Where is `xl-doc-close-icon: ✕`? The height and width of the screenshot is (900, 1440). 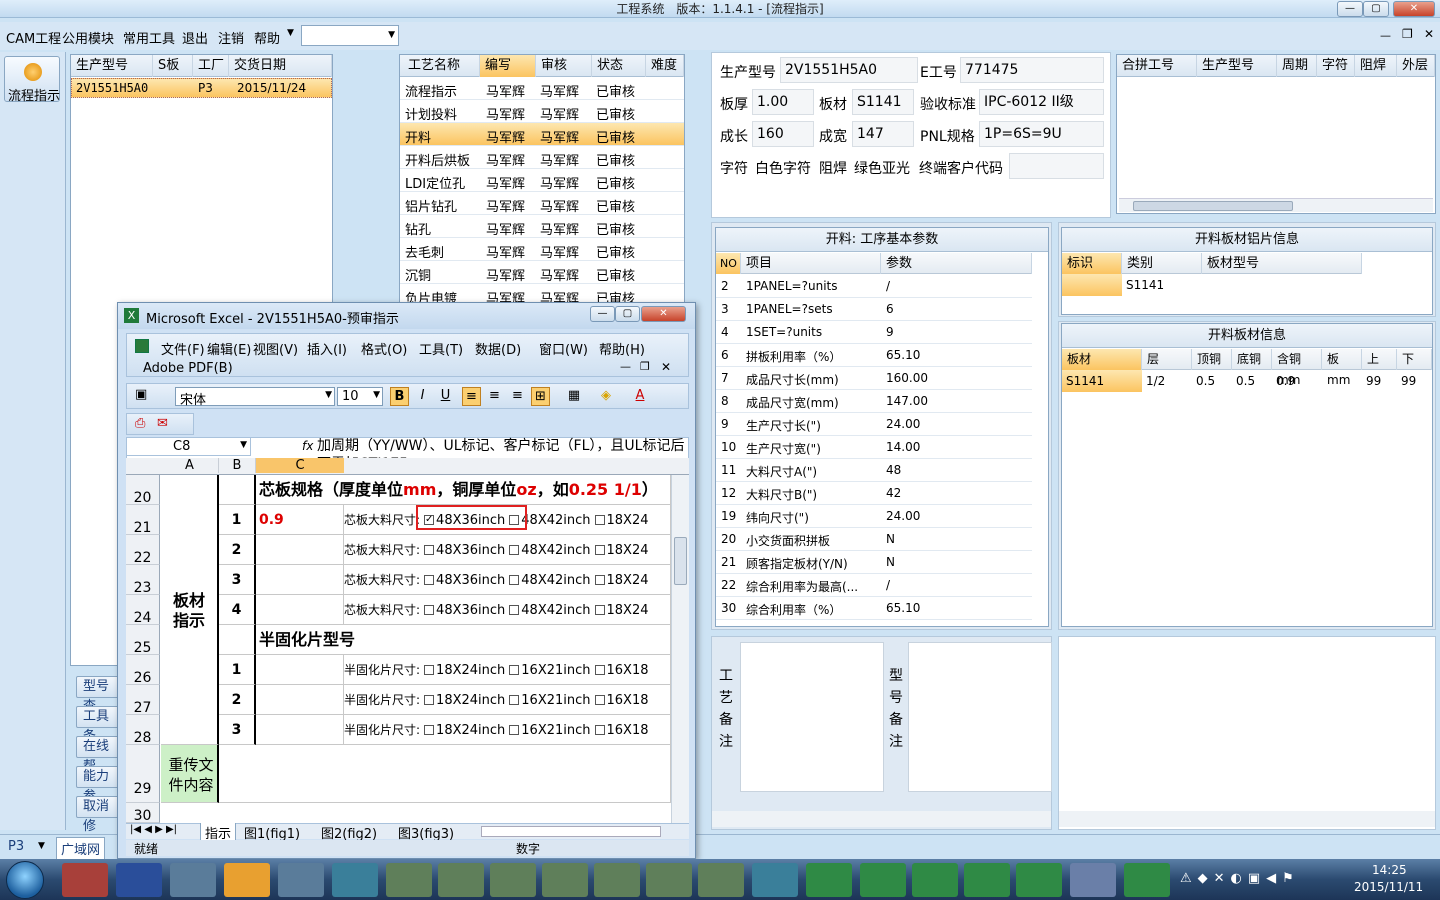 xl-doc-close-icon: ✕ is located at coordinates (666, 367).